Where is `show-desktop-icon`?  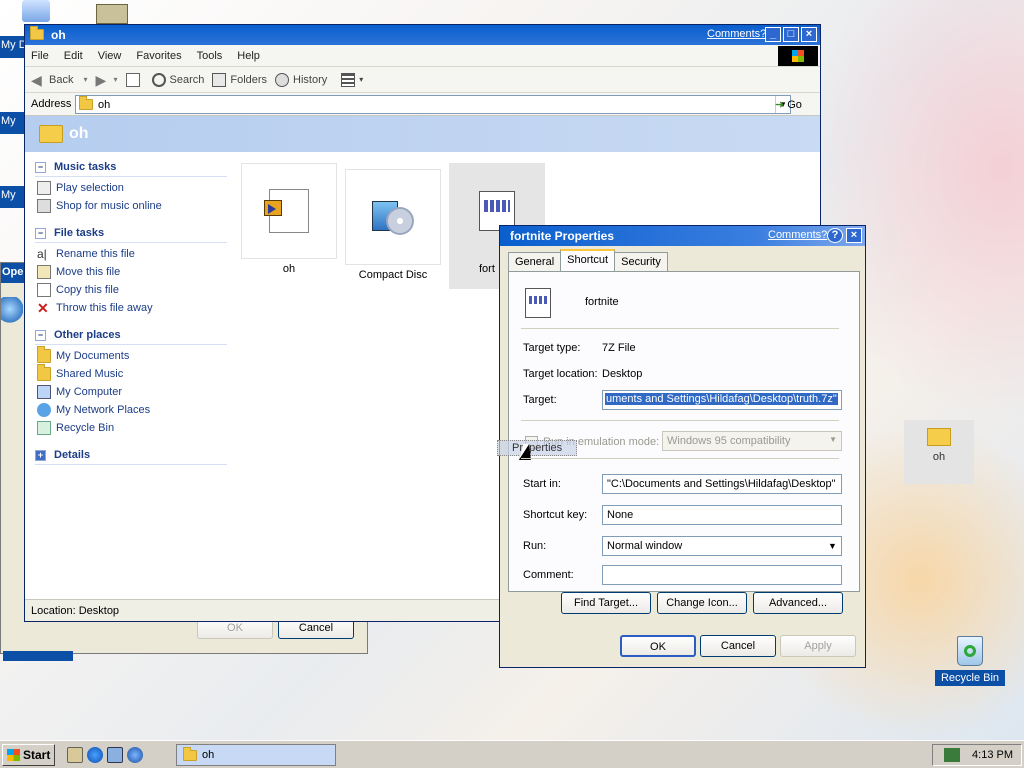 show-desktop-icon is located at coordinates (75, 754).